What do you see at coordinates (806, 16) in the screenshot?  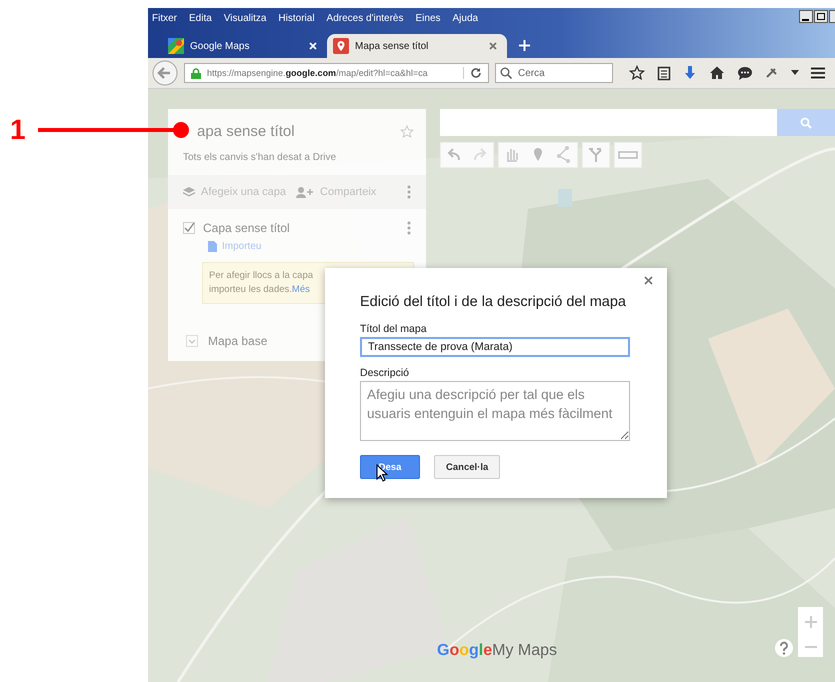 I see `minimize-icon` at bounding box center [806, 16].